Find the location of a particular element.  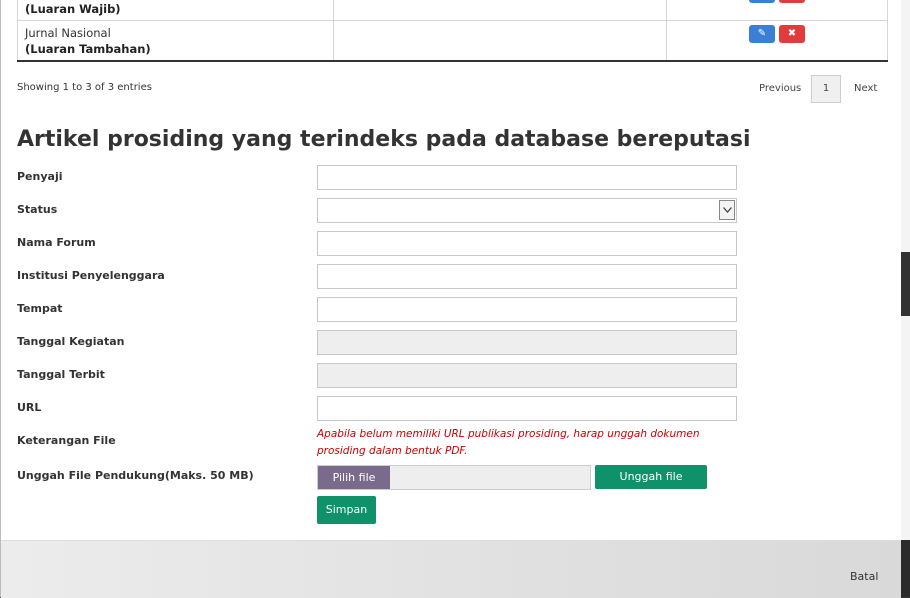

pencil-icon: ✎ is located at coordinates (762, 33).